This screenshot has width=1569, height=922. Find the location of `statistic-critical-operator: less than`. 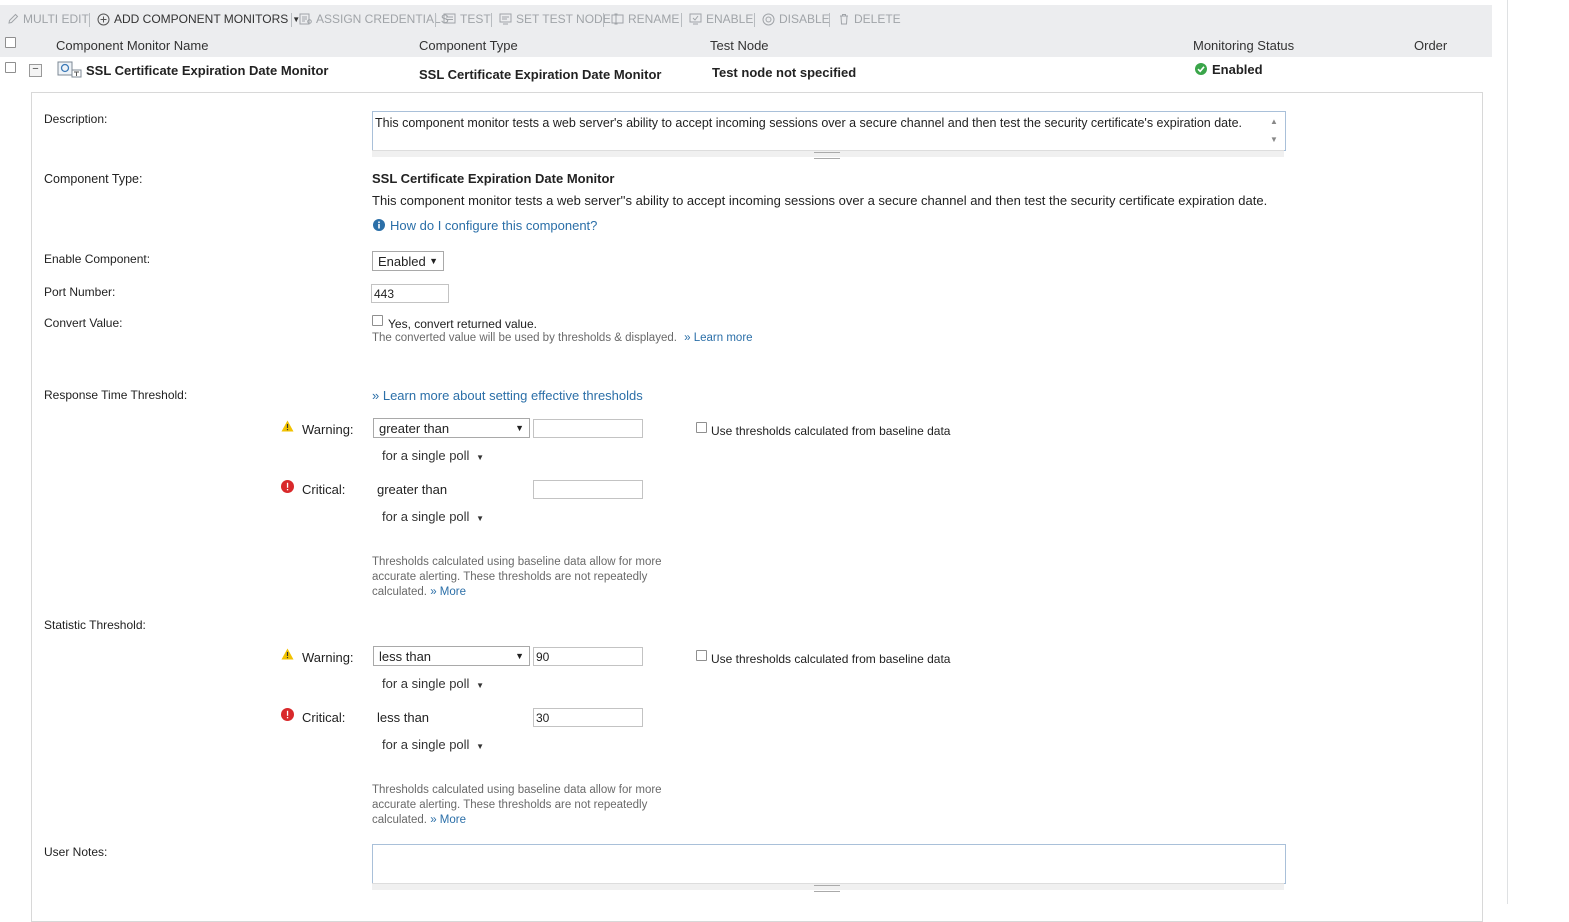

statistic-critical-operator: less than is located at coordinates (403, 717).